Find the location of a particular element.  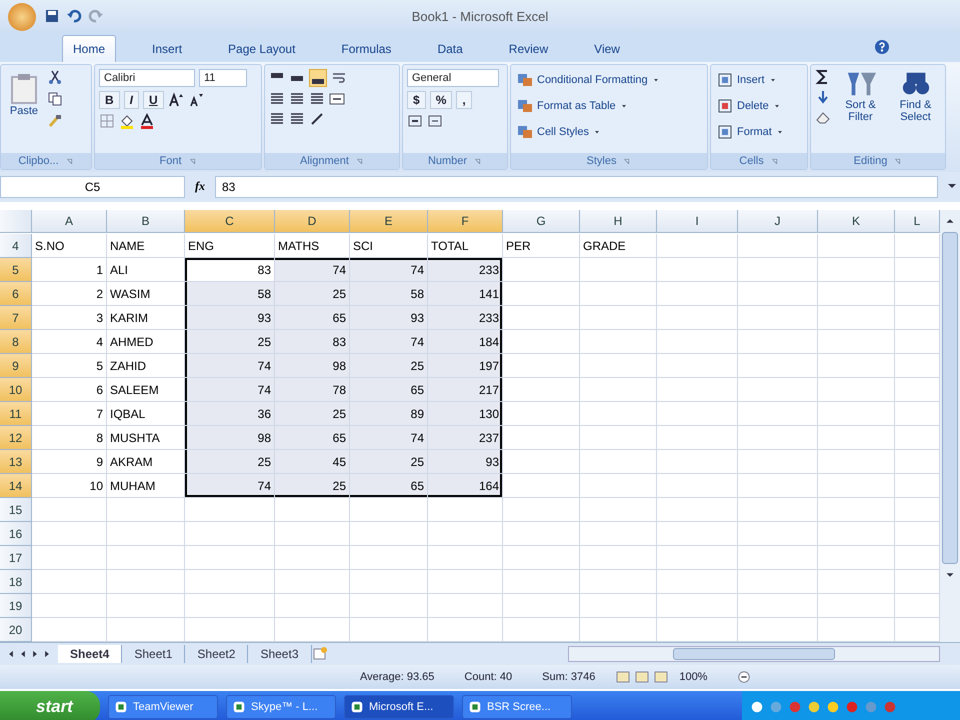

table-cell: 237 is located at coordinates (465, 438).